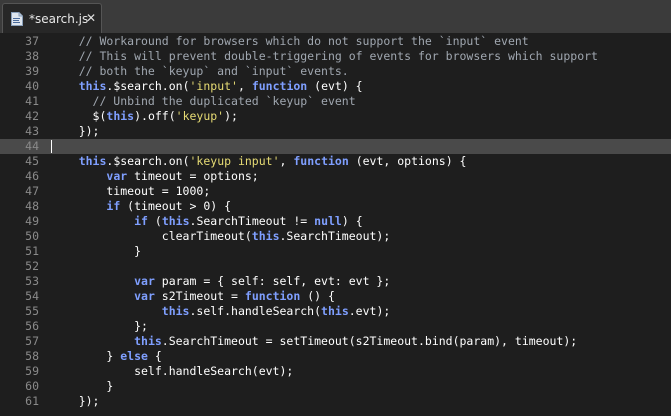 The height and width of the screenshot is (416, 671). I want to click on code-token: 'input', so click(213, 86).